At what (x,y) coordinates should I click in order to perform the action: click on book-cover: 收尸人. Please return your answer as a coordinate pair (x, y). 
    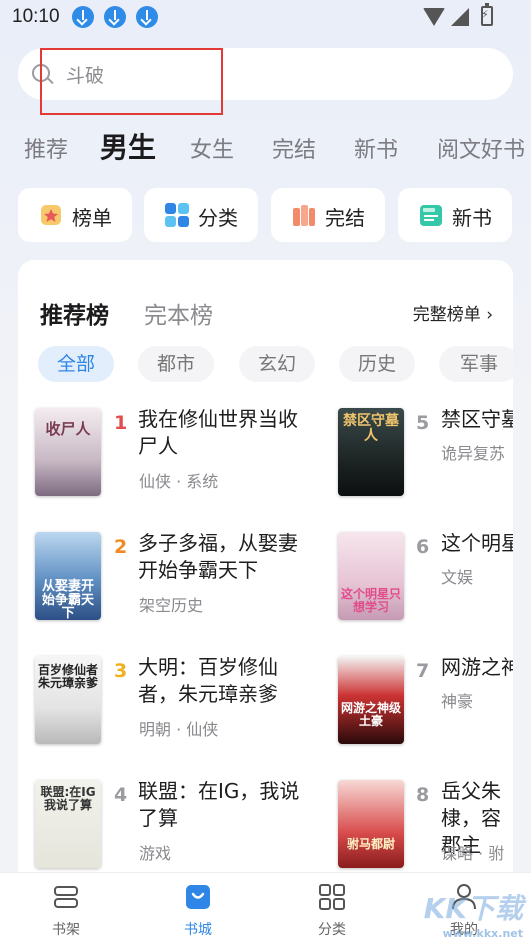
    Looking at the image, I should click on (68, 452).